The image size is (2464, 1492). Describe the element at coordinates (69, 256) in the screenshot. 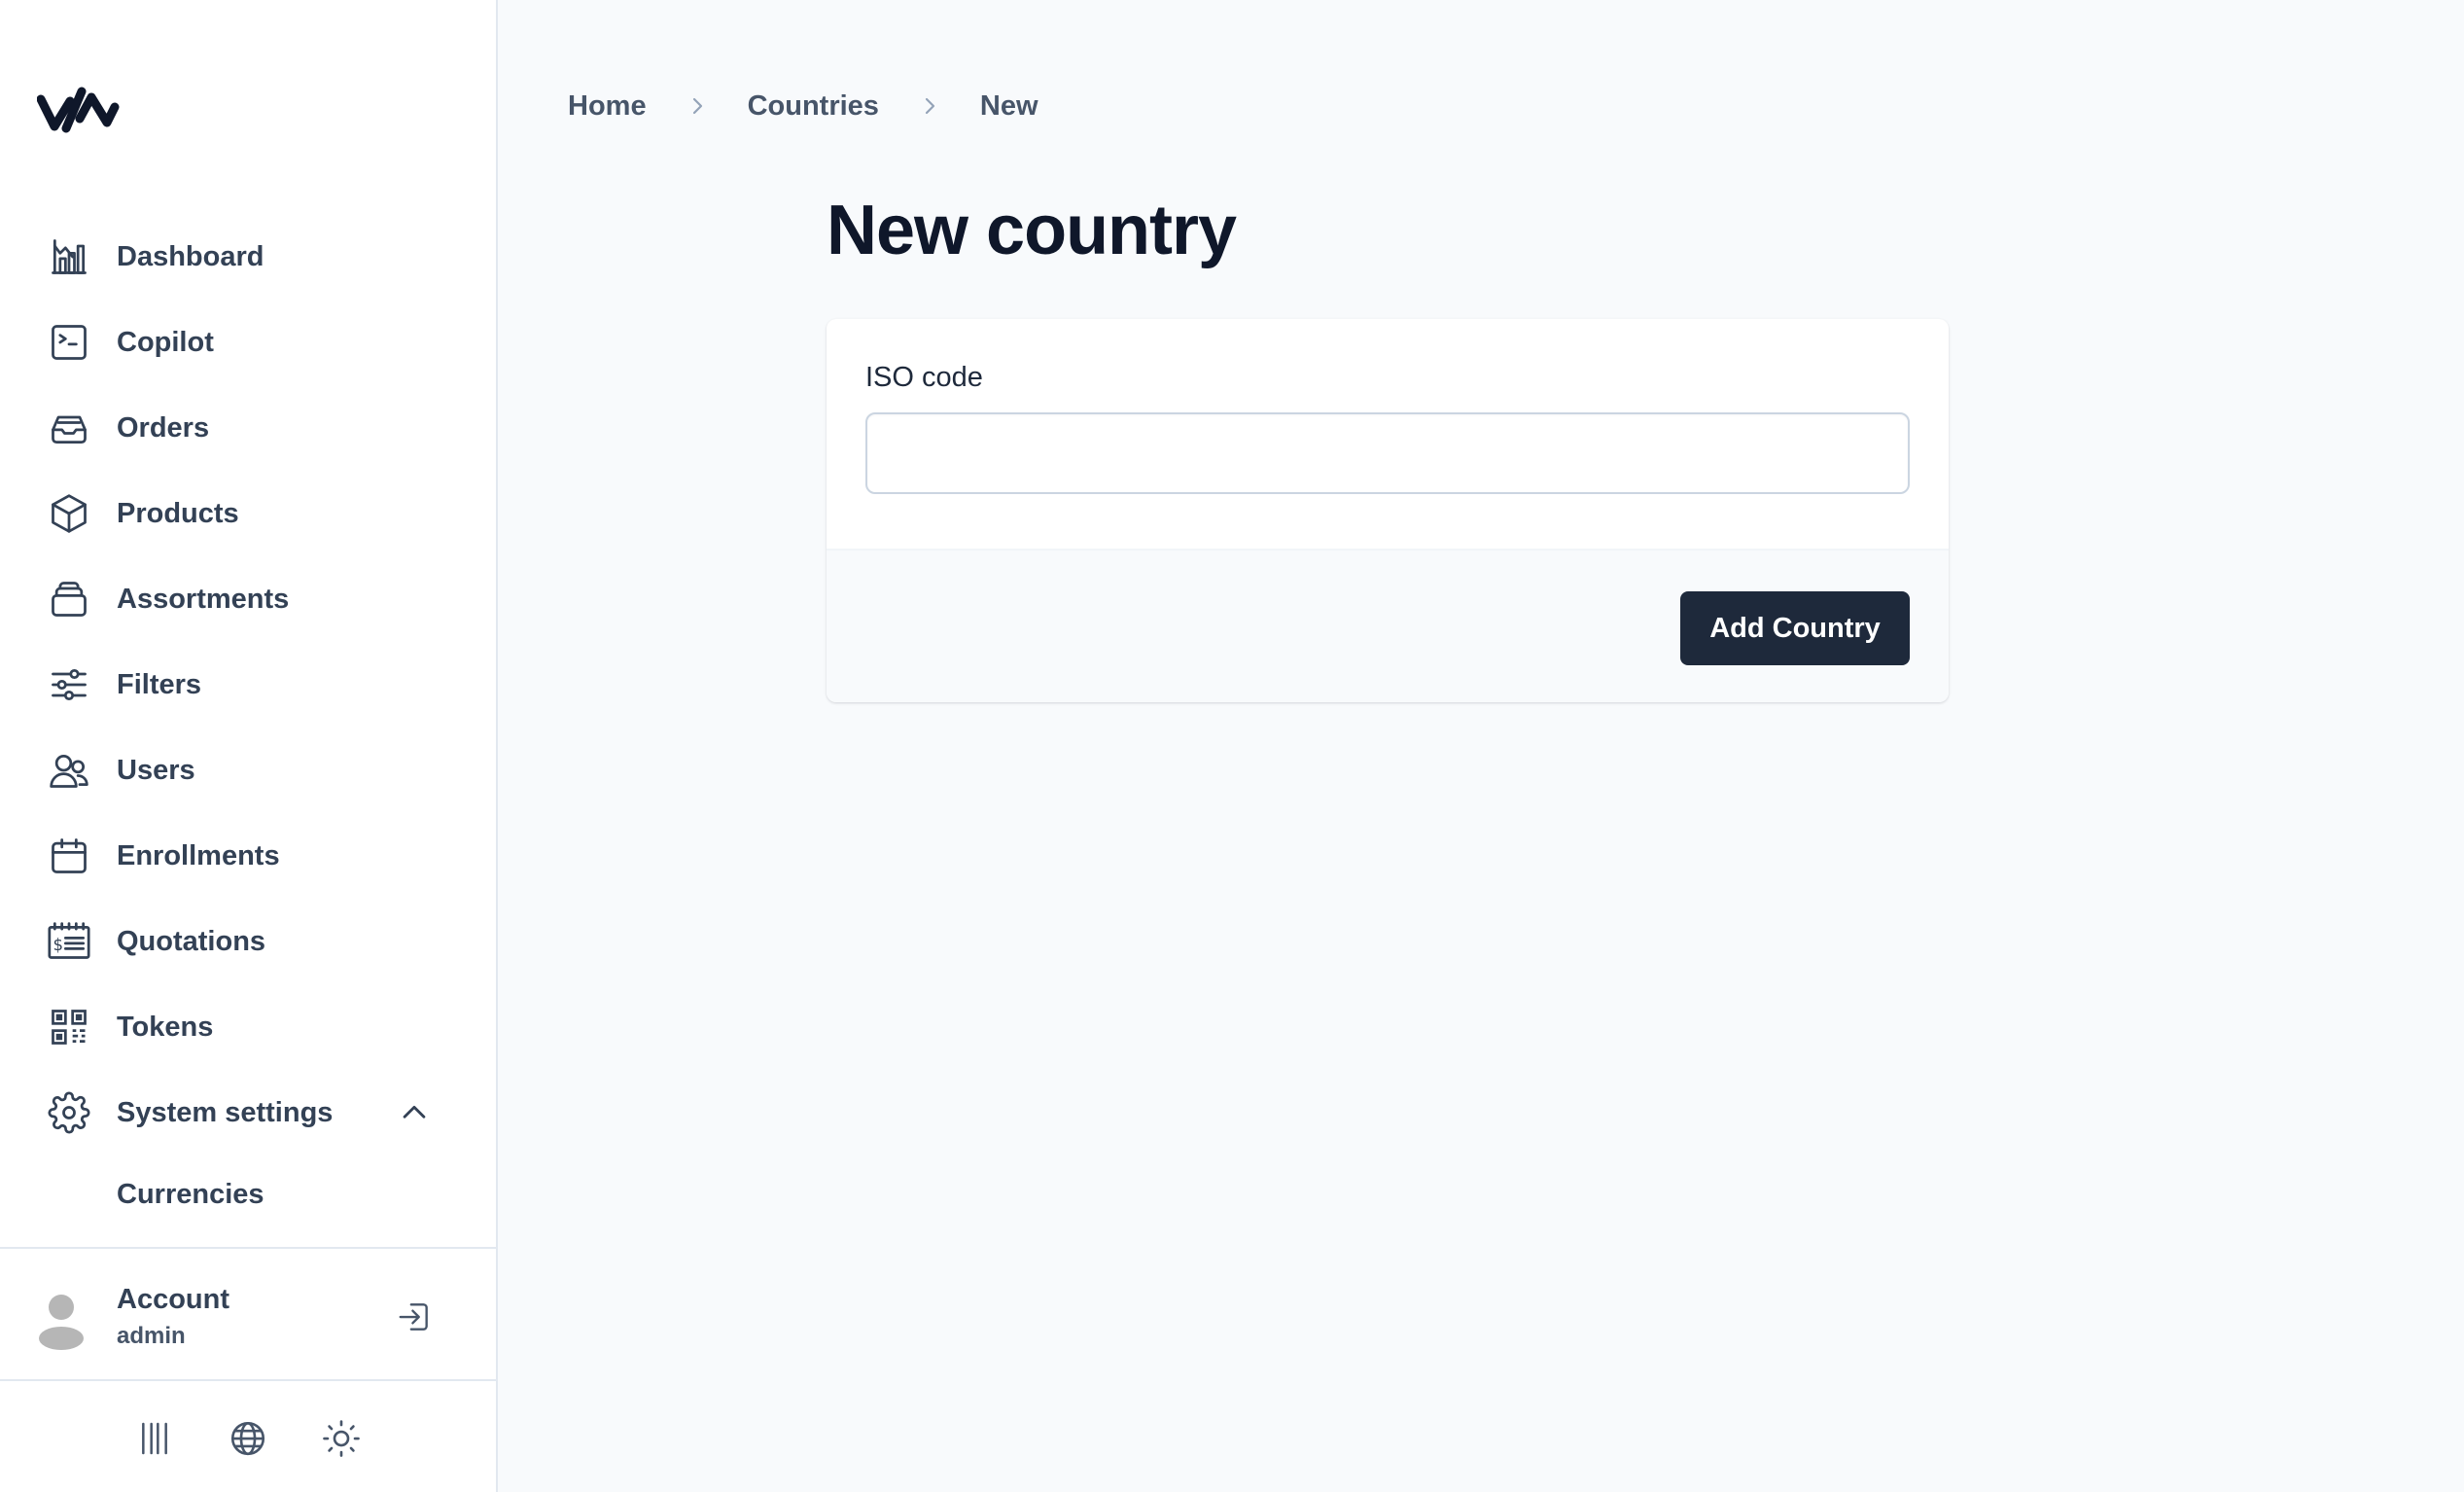

I see `chart-bar-icon` at that location.